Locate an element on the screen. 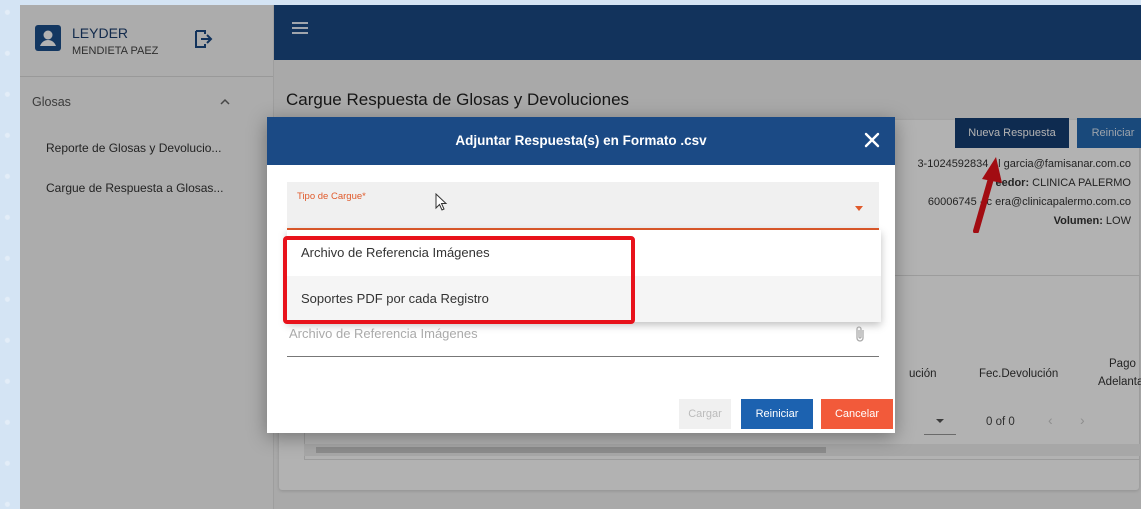  modal-title: Adjuntar Respuesta(s) en Formato .csv is located at coordinates (581, 140).